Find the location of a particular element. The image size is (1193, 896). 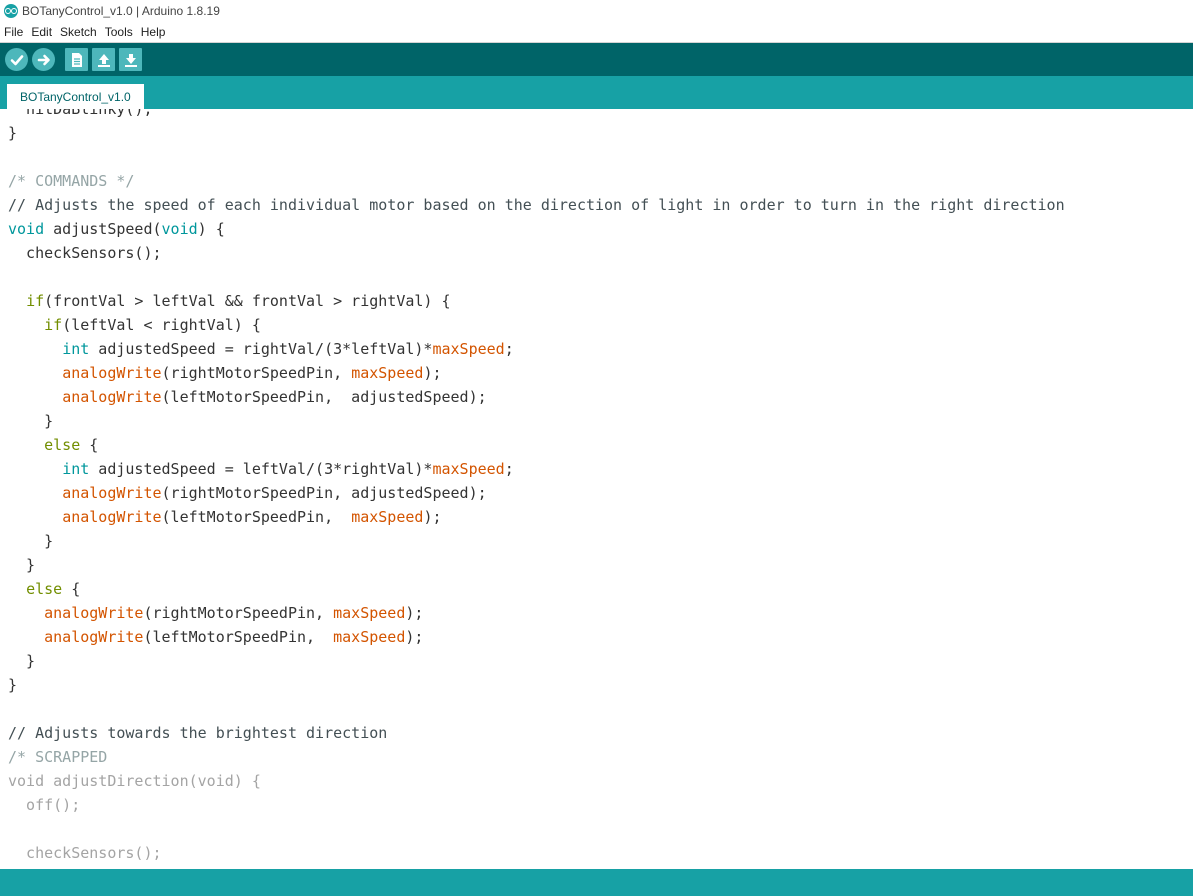

code-token: /* SCRAPPED is located at coordinates (58, 757).